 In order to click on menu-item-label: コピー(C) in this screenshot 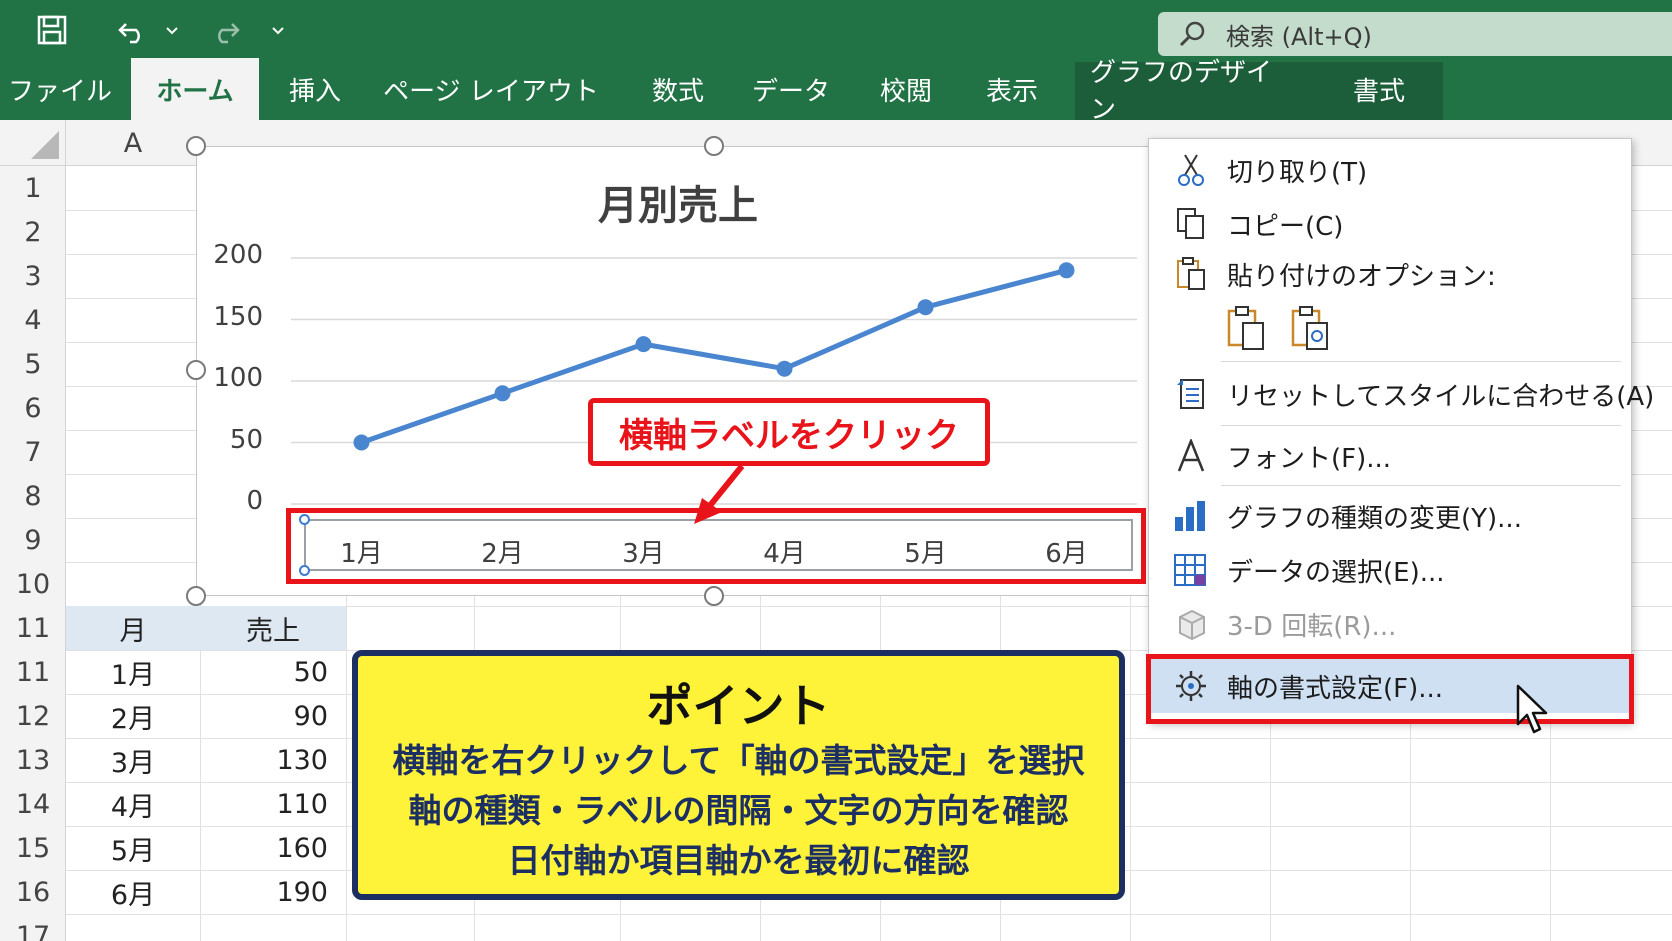, I will do `click(1285, 226)`.